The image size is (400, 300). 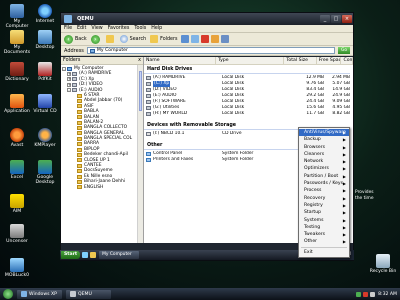 What do you see at coordinates (139, 60) in the screenshot?
I see `close-folders-pane-button: x` at bounding box center [139, 60].